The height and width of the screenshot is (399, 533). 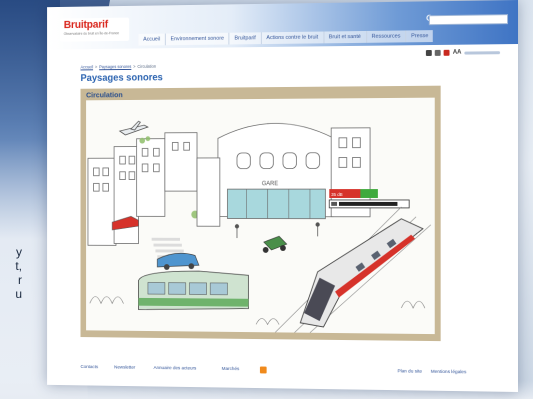 What do you see at coordinates (482, 52) in the screenshot?
I see `text-size-slider` at bounding box center [482, 52].